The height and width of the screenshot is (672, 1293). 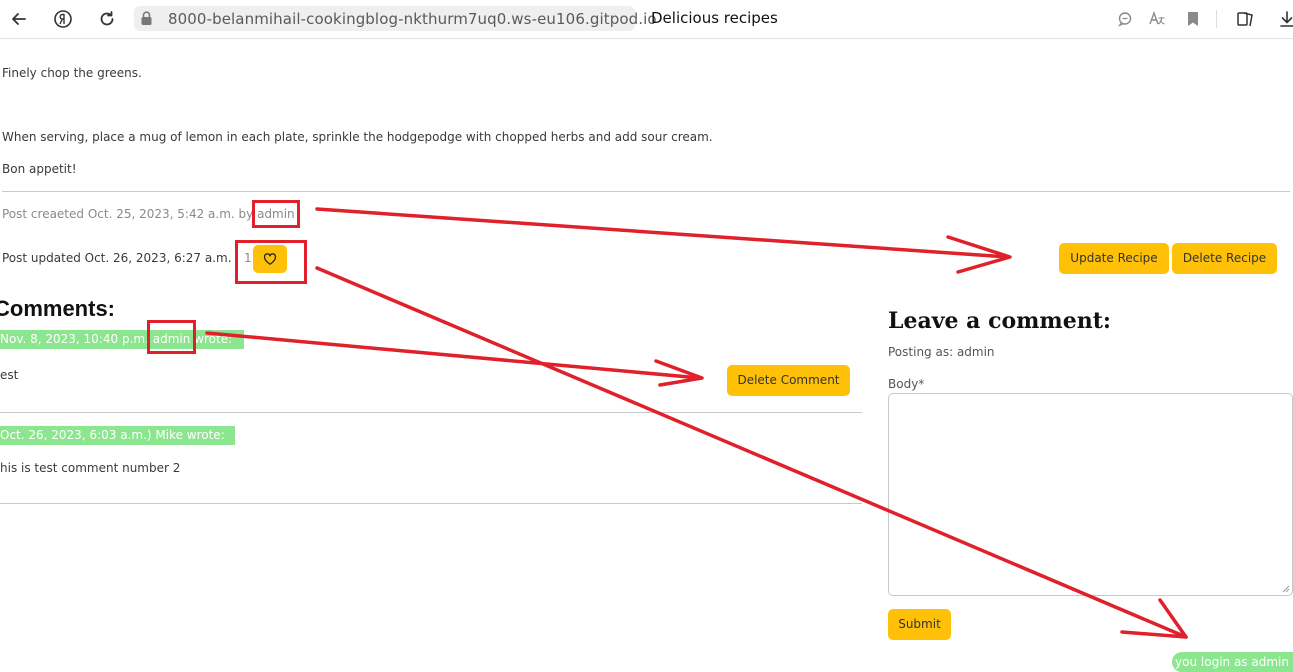 I want to click on comments-heading: Comments:, so click(x=58, y=308).